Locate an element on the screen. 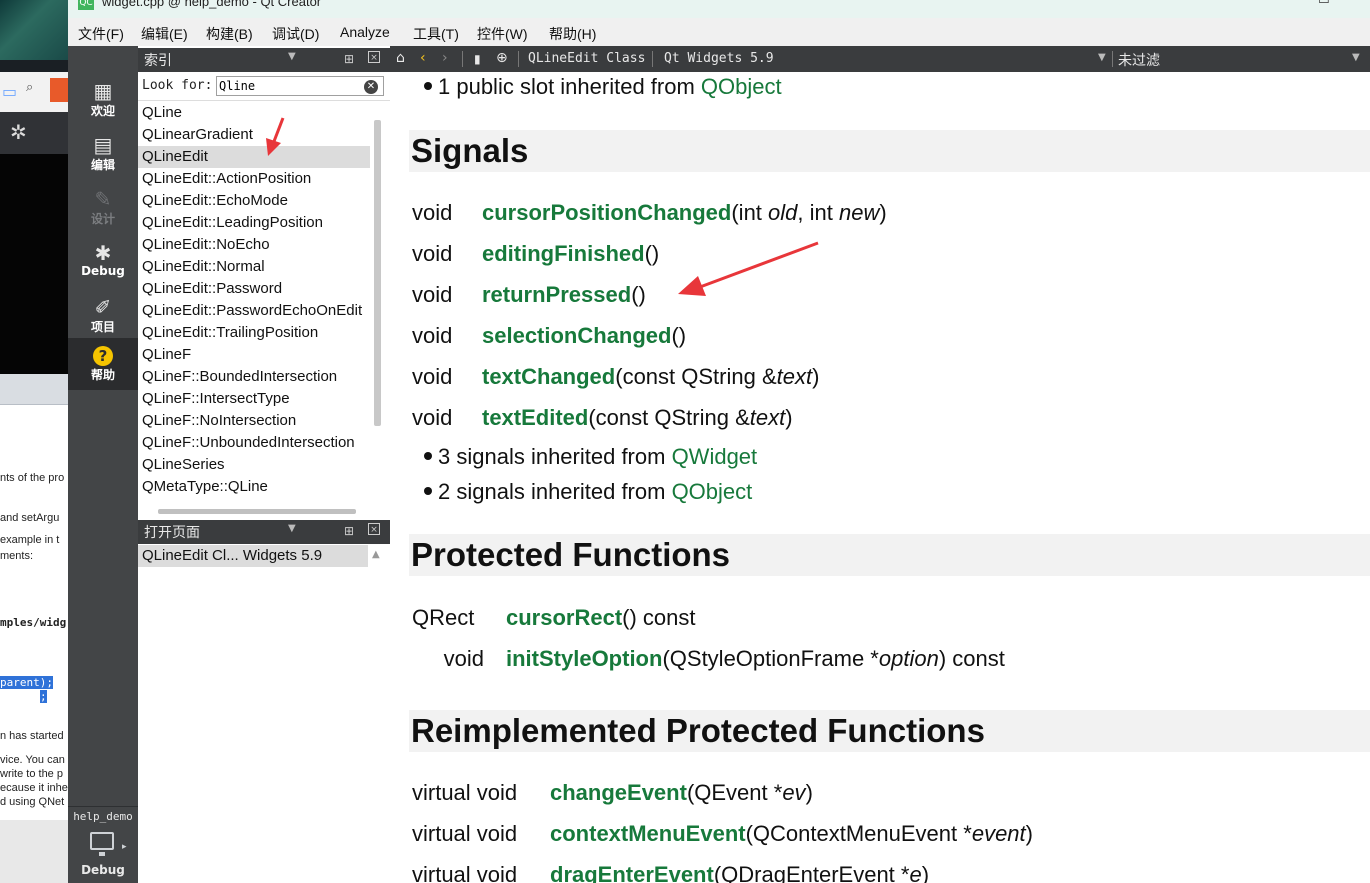 The image size is (1370, 883). index-item: QLineEdit::LeadingPosition is located at coordinates (254, 223).